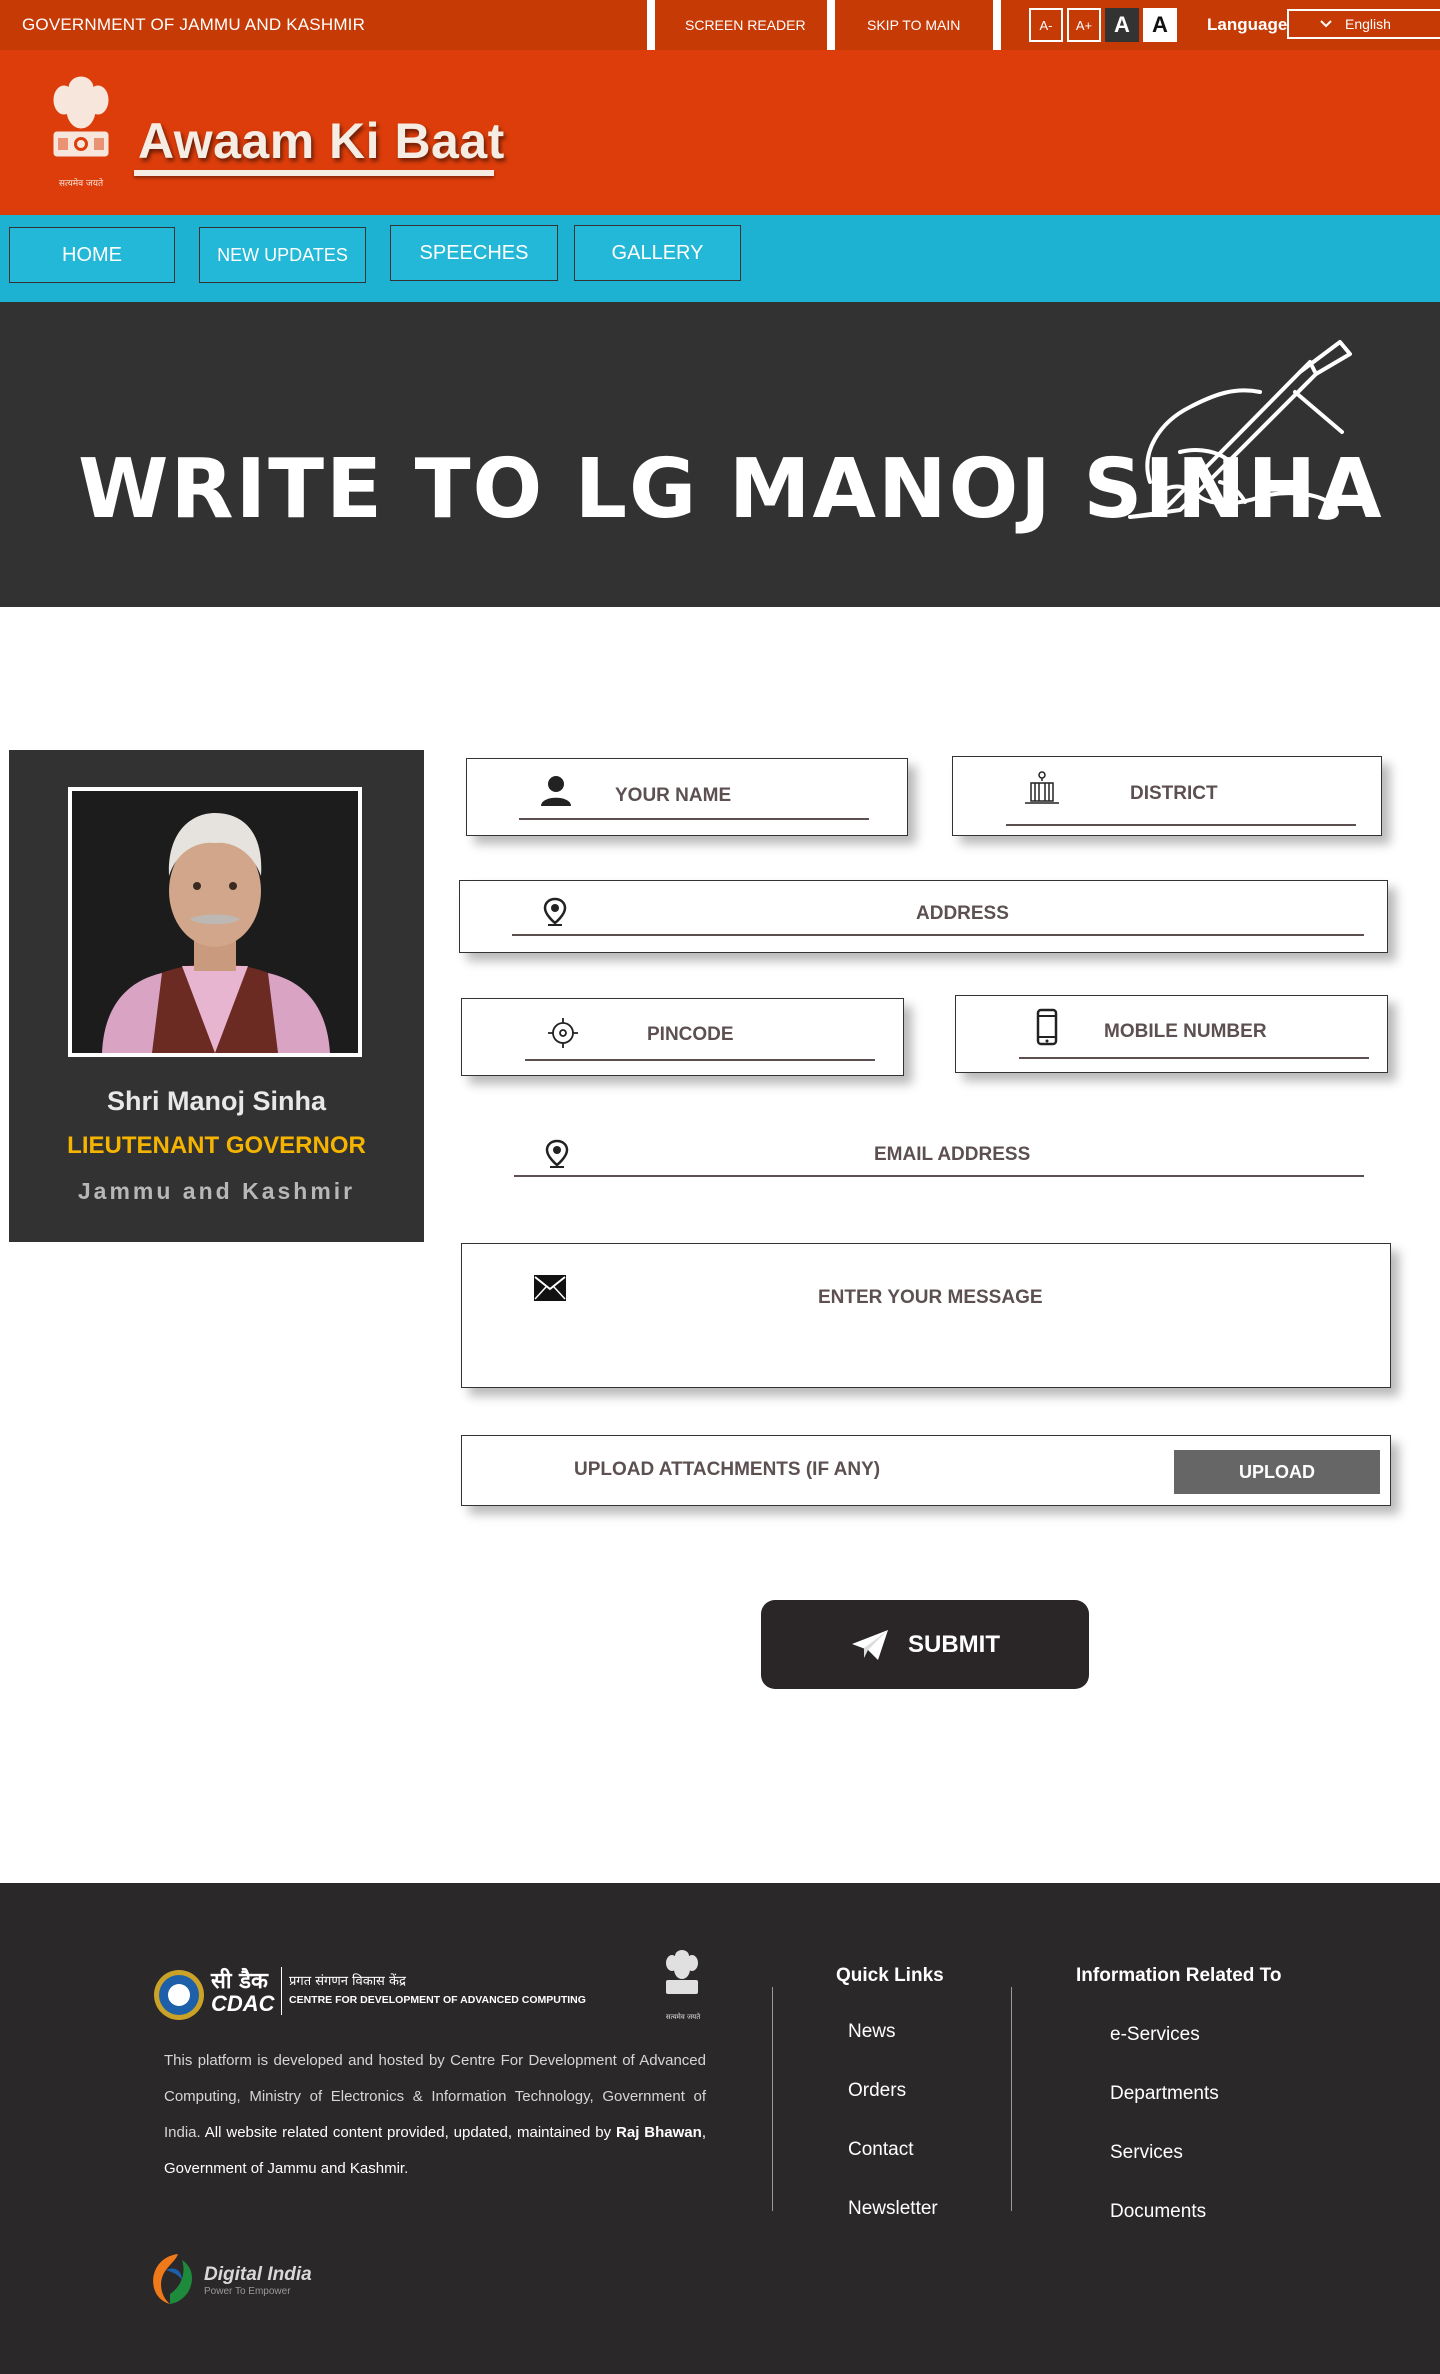  What do you see at coordinates (172, 2279) in the screenshot?
I see `digital-india-swirl-icon` at bounding box center [172, 2279].